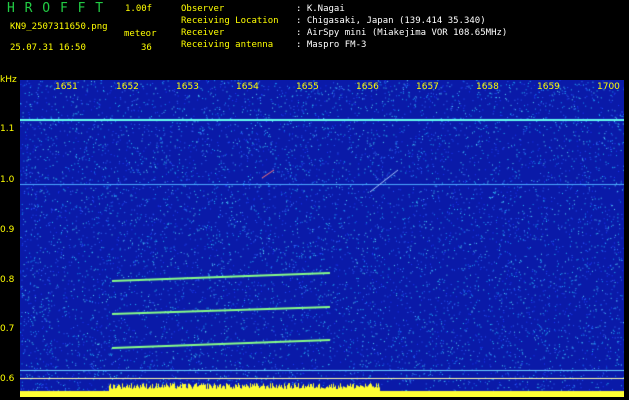 Image resolution: width=629 pixels, height=400 pixels. Describe the element at coordinates (56, 8) in the screenshot. I see `app-logo: H R O F F T` at that location.